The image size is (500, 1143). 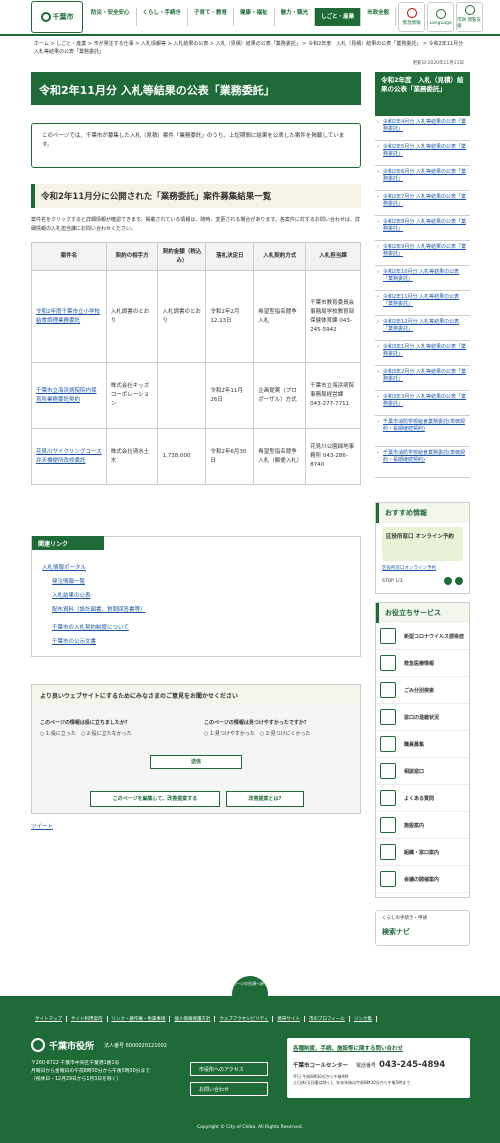 I want to click on service-item: 相談窓口, so click(x=422, y=771).